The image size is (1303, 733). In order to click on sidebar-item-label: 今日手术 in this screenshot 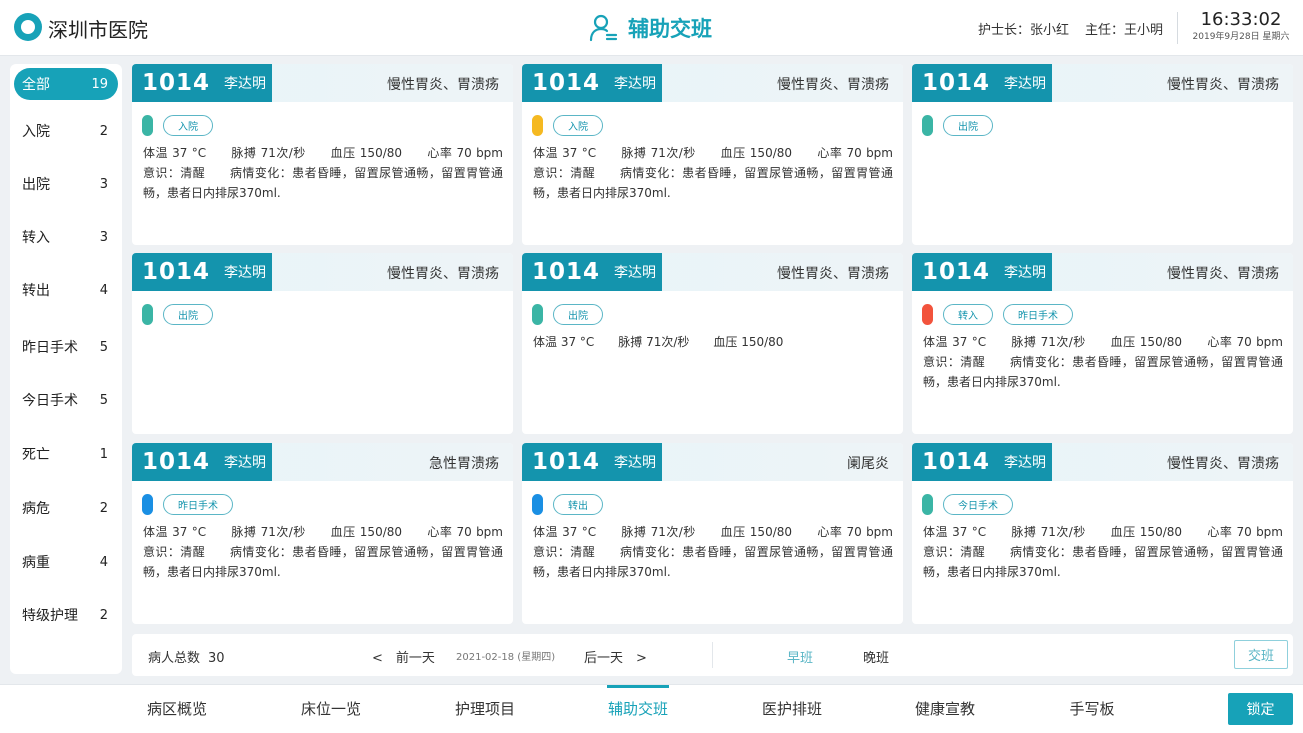, I will do `click(50, 401)`.